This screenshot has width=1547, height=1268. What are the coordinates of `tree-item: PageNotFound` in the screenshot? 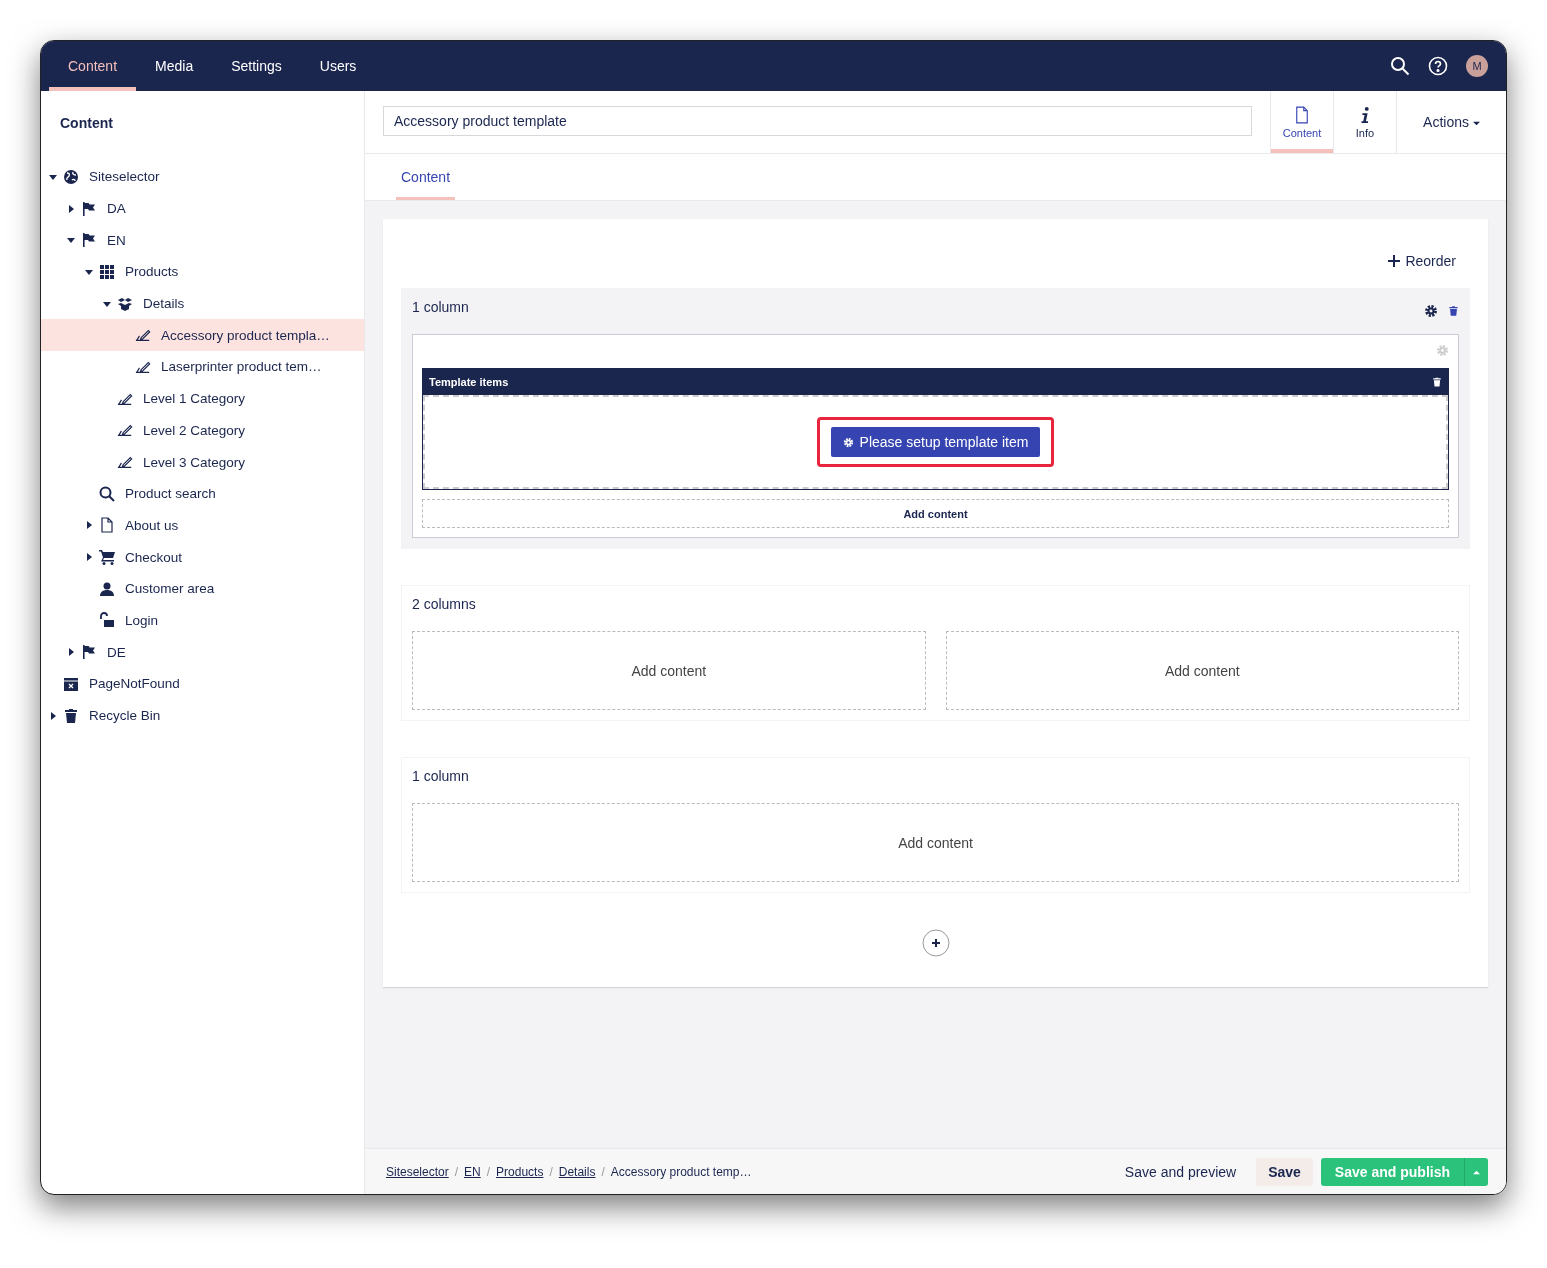 It's located at (202, 684).